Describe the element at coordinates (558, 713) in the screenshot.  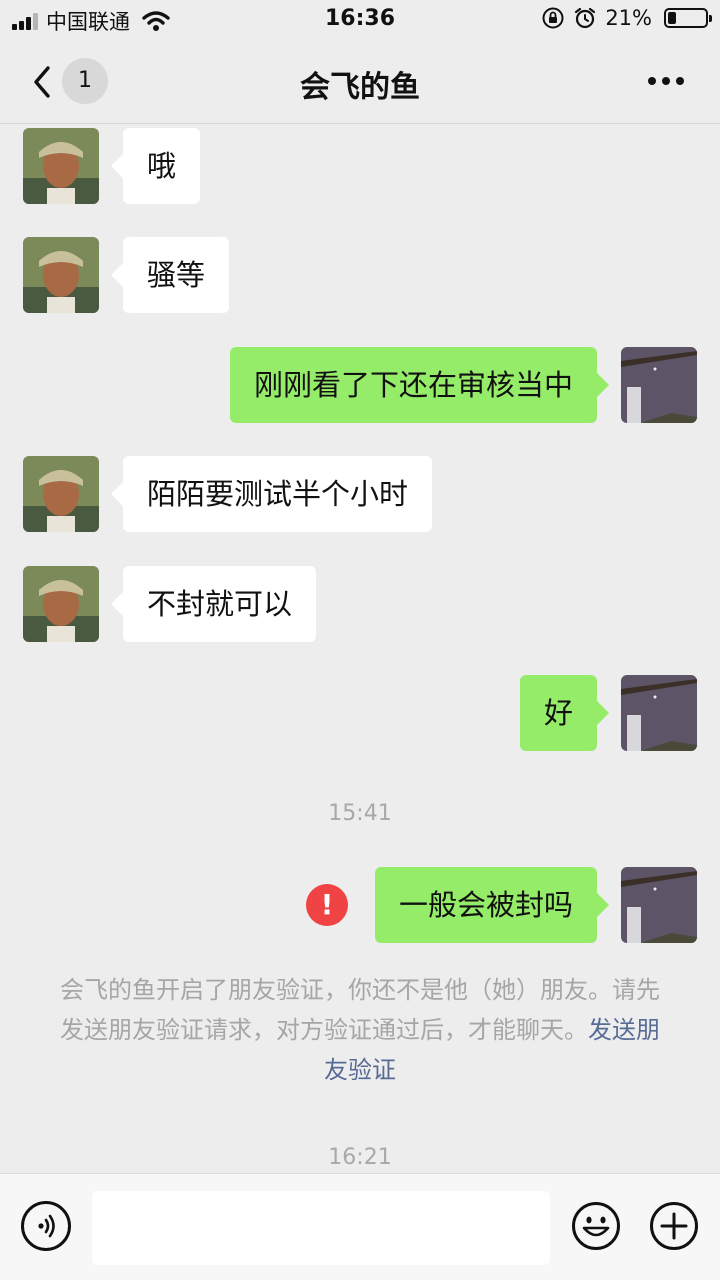
I see `message-text: 好` at that location.